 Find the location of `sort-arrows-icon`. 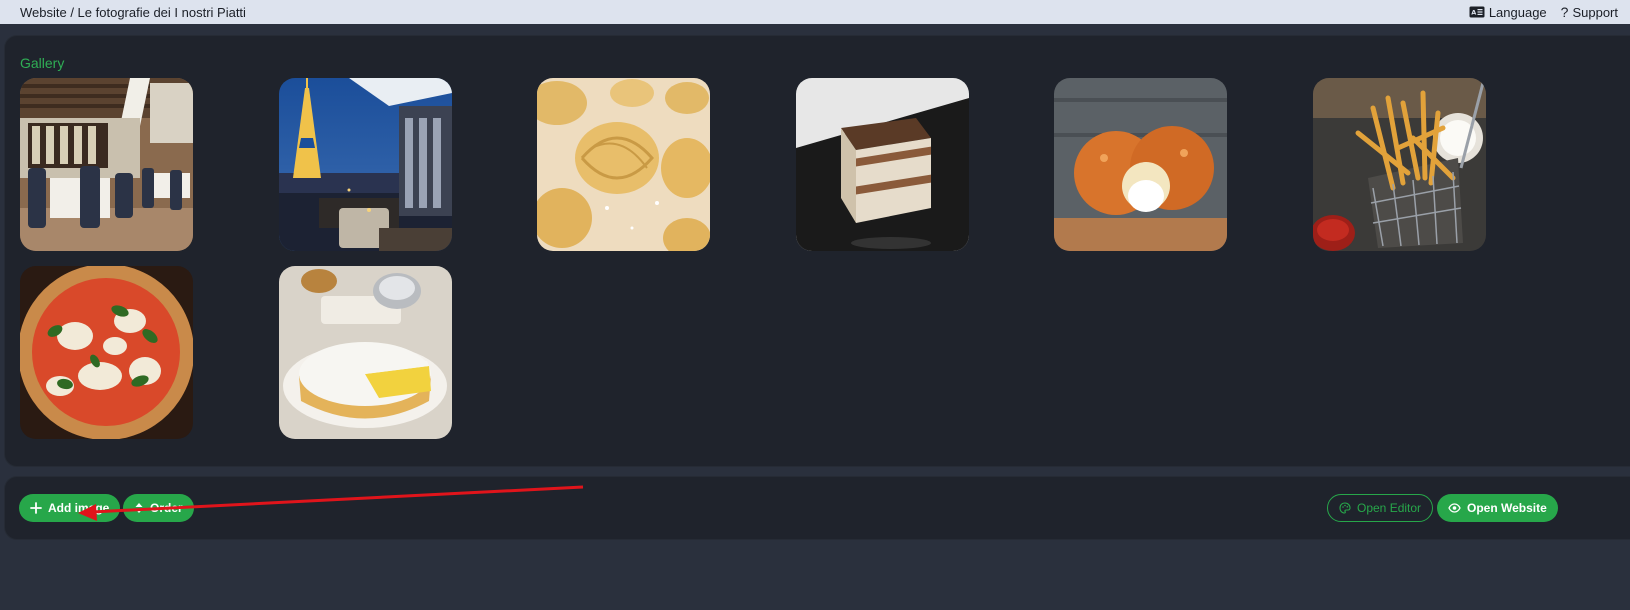

sort-arrows-icon is located at coordinates (139, 508).